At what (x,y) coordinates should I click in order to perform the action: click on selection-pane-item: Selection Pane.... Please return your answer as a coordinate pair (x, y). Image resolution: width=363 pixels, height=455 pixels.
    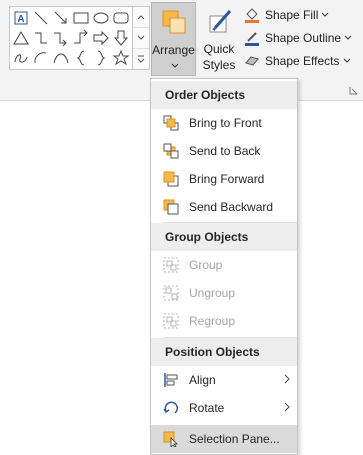
    Looking at the image, I should click on (224, 439).